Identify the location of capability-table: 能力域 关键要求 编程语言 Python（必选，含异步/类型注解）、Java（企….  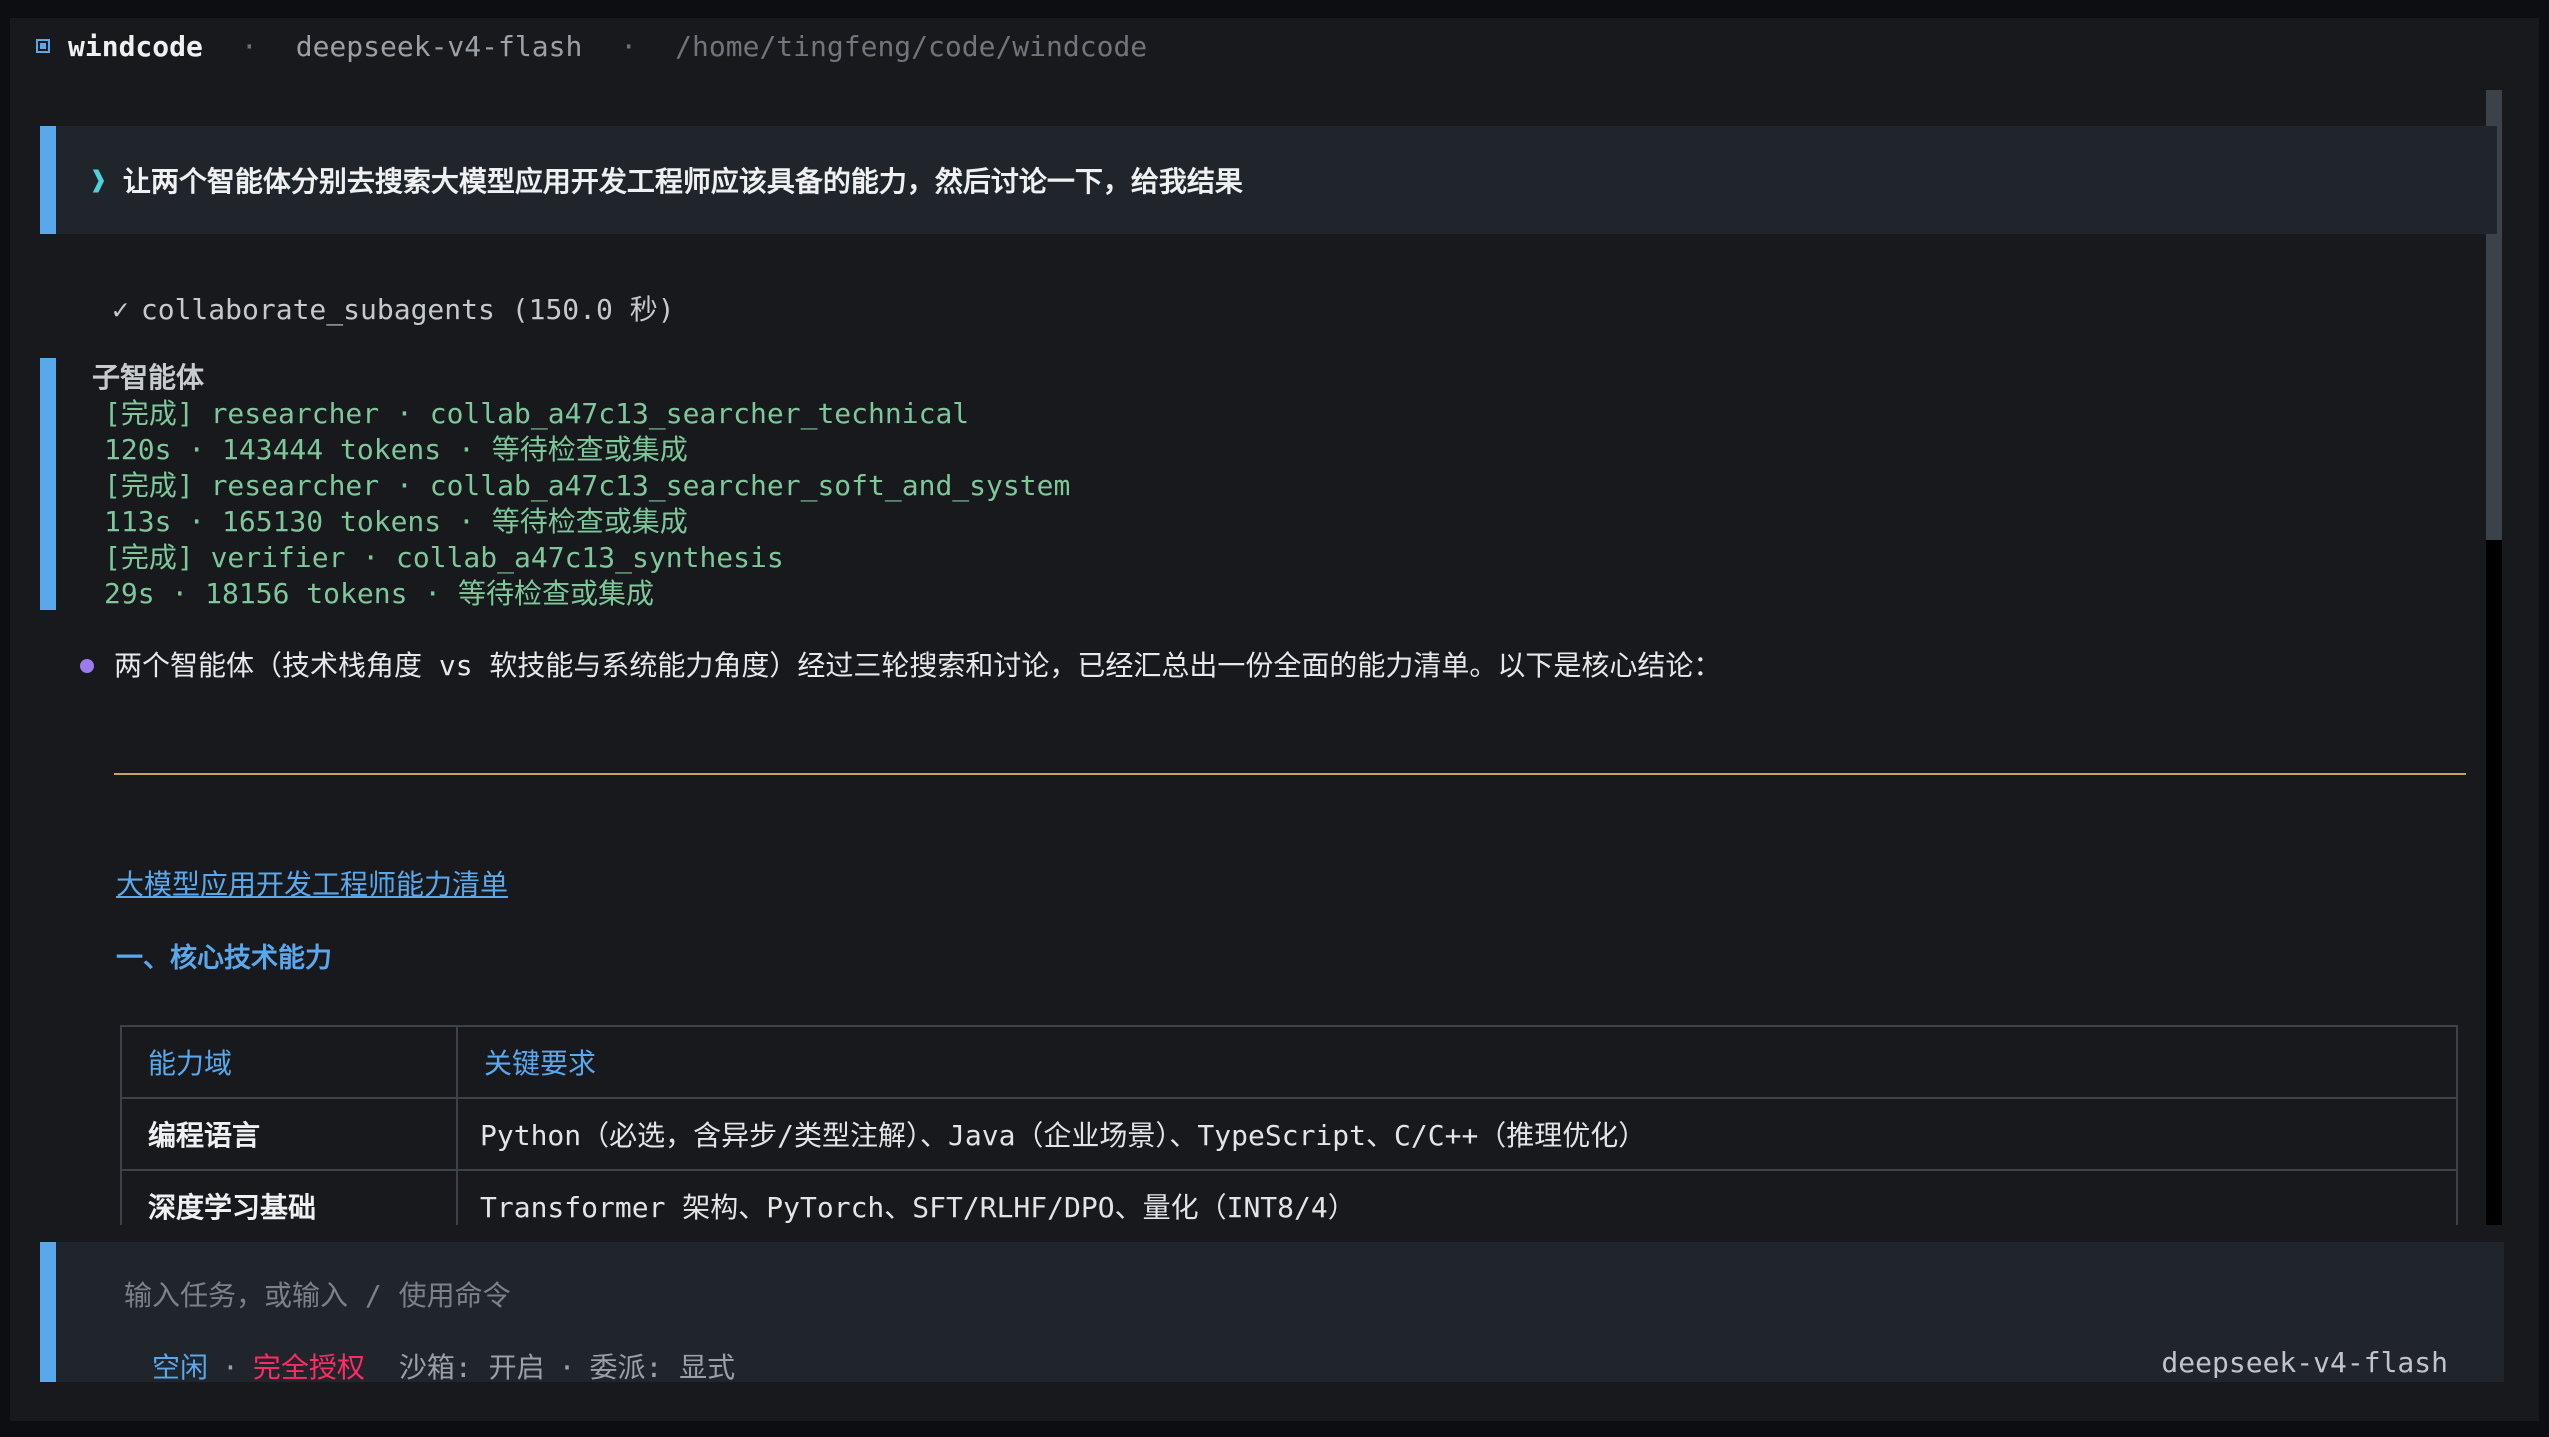
(1289, 1125).